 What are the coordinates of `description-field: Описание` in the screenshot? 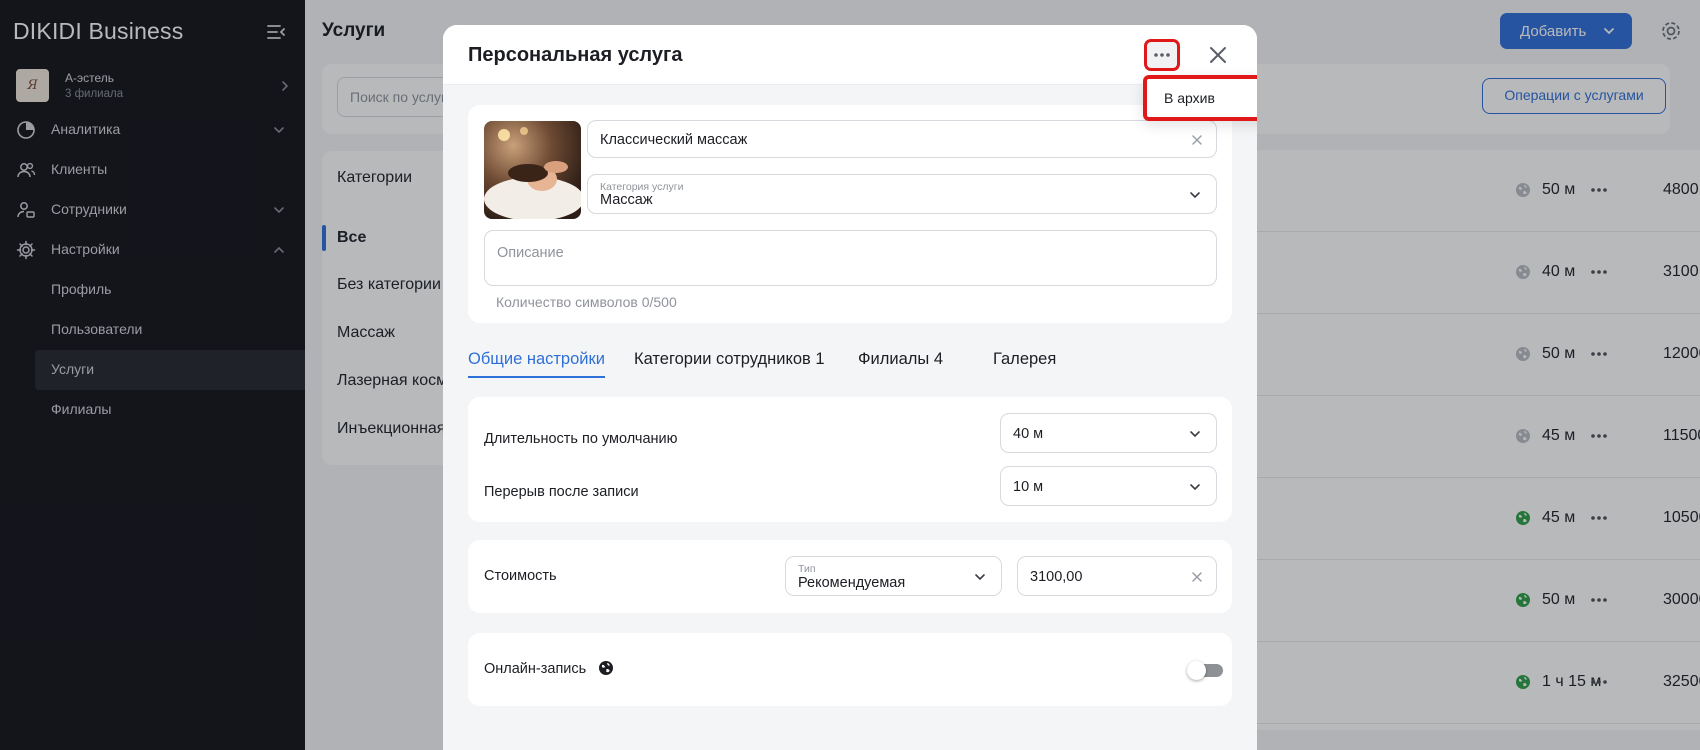 It's located at (850, 258).